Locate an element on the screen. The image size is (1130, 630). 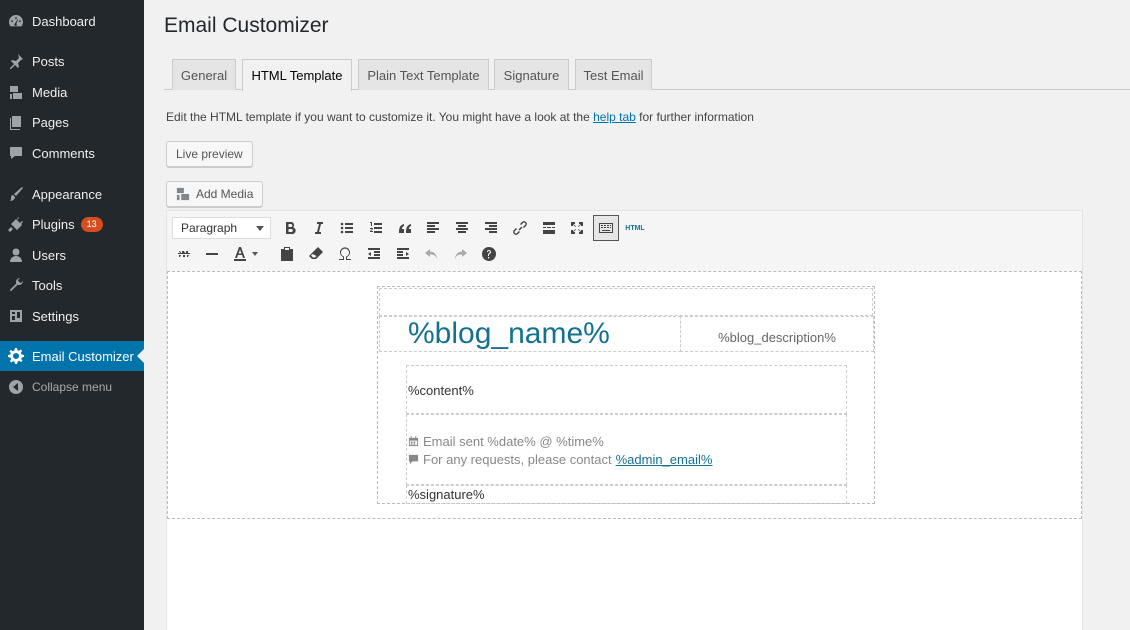
sidebar-item-label: Dashboard is located at coordinates (64, 21).